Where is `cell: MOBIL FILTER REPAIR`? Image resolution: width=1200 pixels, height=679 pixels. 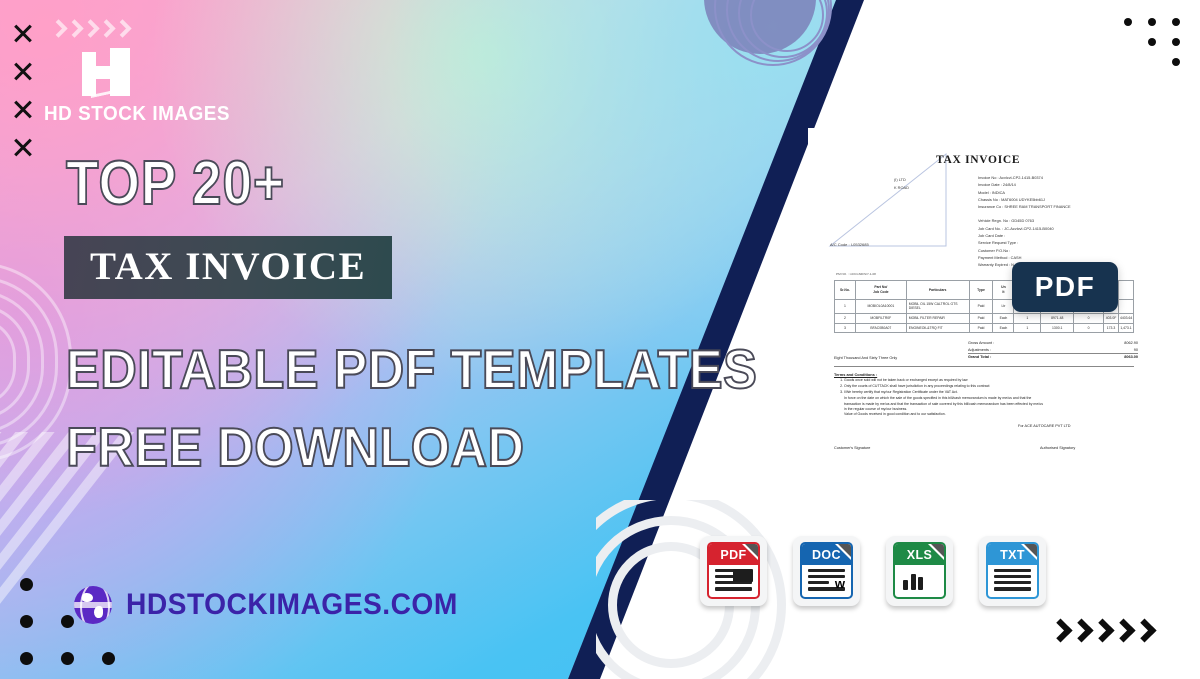 cell: MOBIL FILTER REPAIR is located at coordinates (937, 318).